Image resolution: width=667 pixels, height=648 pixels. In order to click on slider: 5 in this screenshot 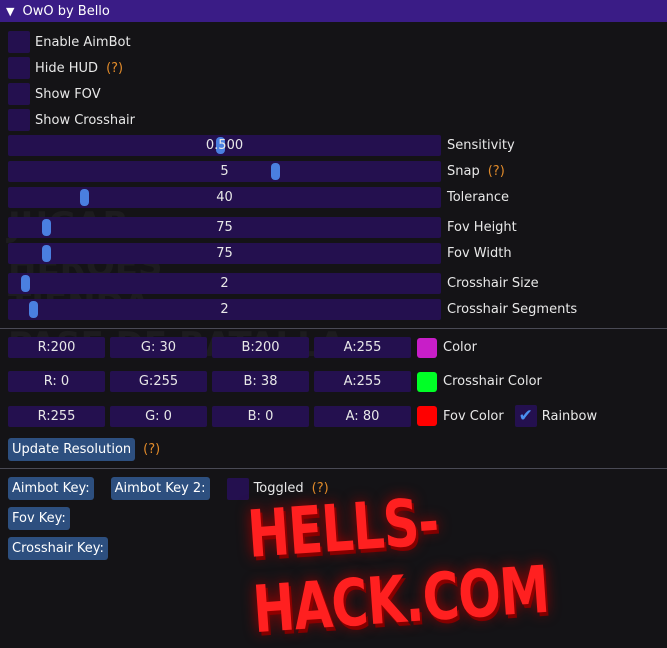, I will do `click(224, 171)`.